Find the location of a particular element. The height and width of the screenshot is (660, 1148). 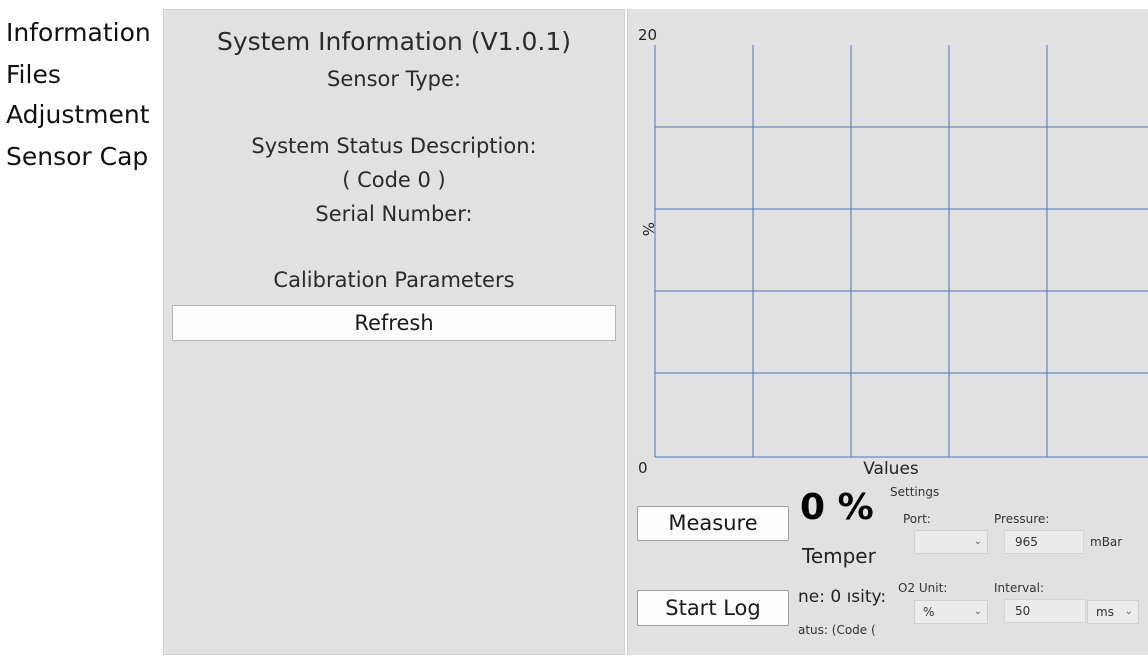

refresh-button: Refresh is located at coordinates (394, 323).